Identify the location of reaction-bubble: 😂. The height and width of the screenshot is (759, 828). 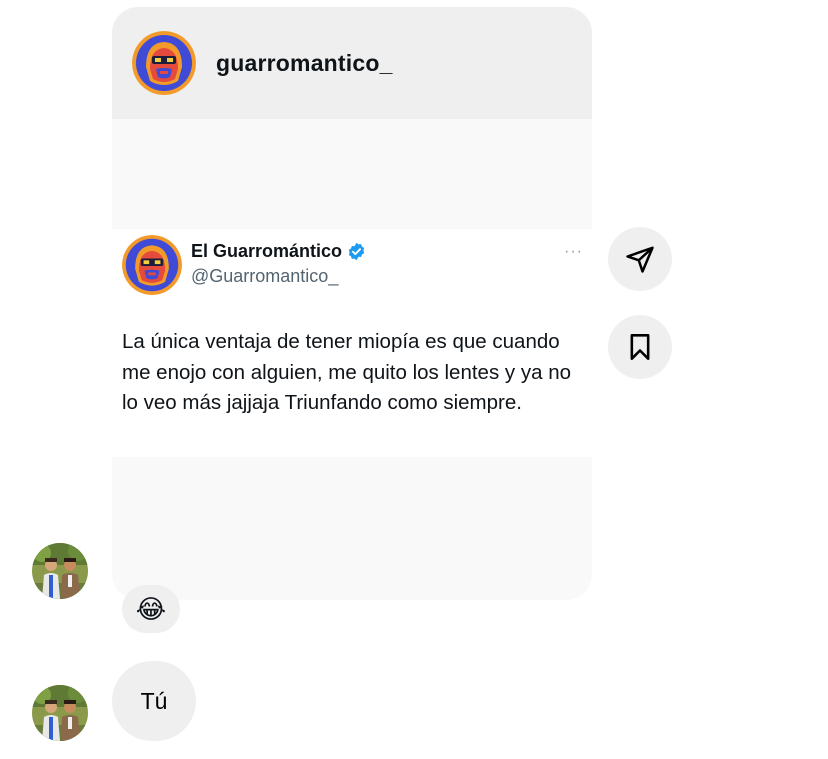
(151, 609).